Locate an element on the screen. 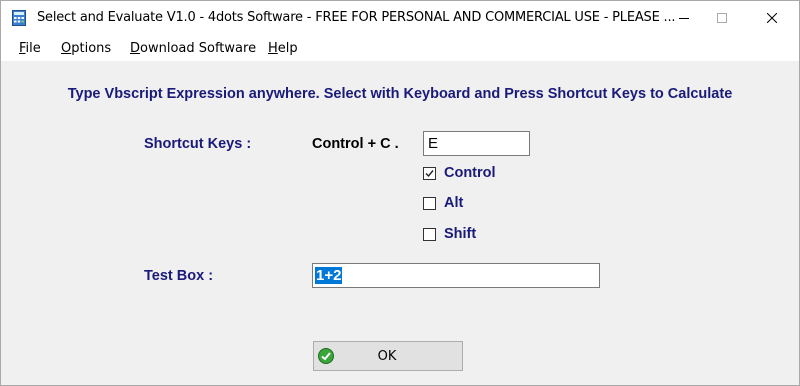 This screenshot has height=386, width=800. shortcut-key-input: E is located at coordinates (476, 143).